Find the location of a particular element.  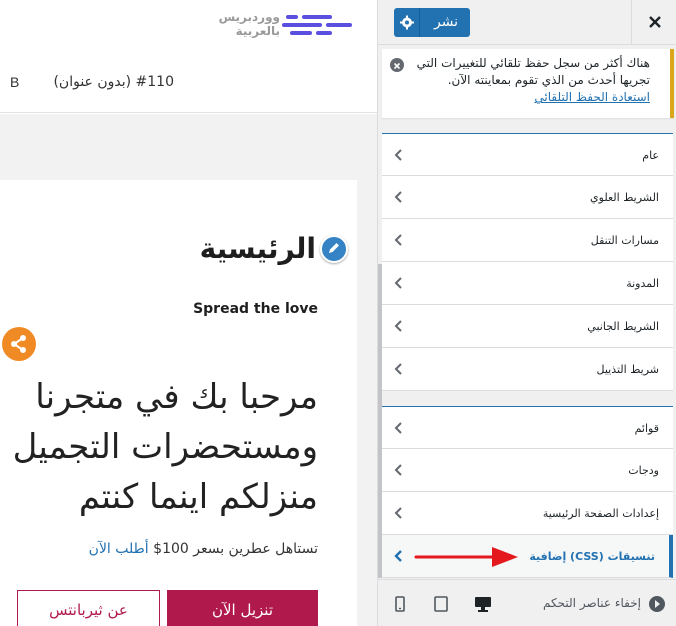

promo-order-link: أطلب الآن is located at coordinates (119, 549).